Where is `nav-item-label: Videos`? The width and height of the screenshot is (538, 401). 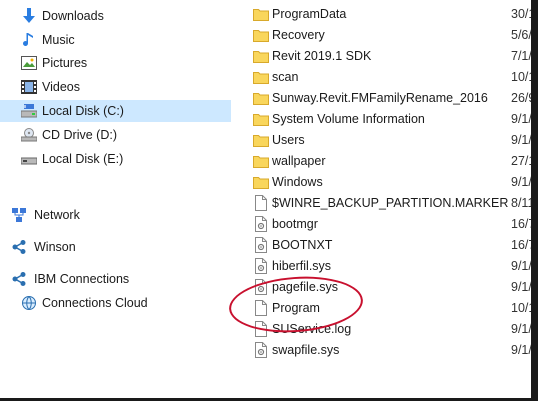 nav-item-label: Videos is located at coordinates (61, 87).